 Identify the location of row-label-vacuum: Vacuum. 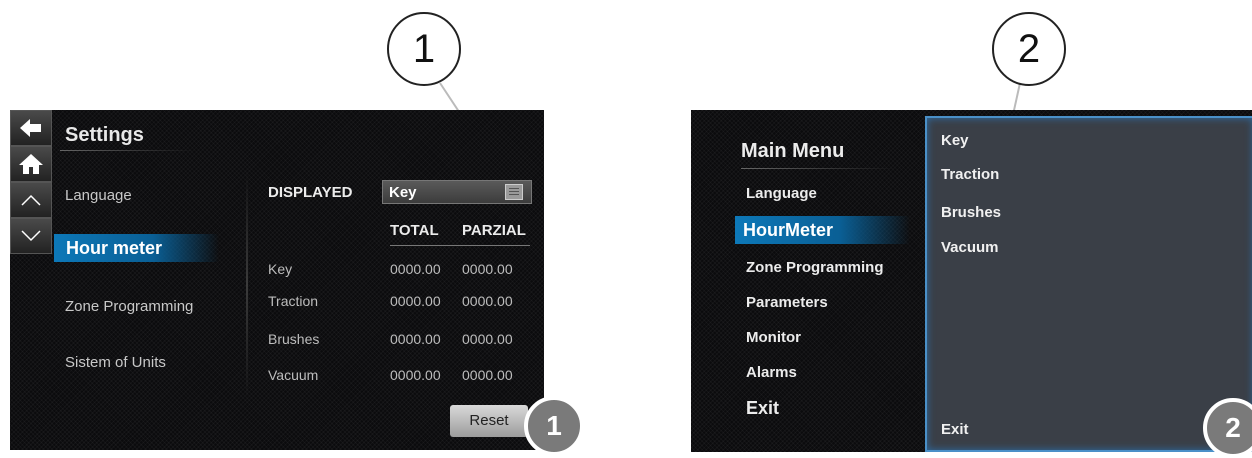
(293, 375).